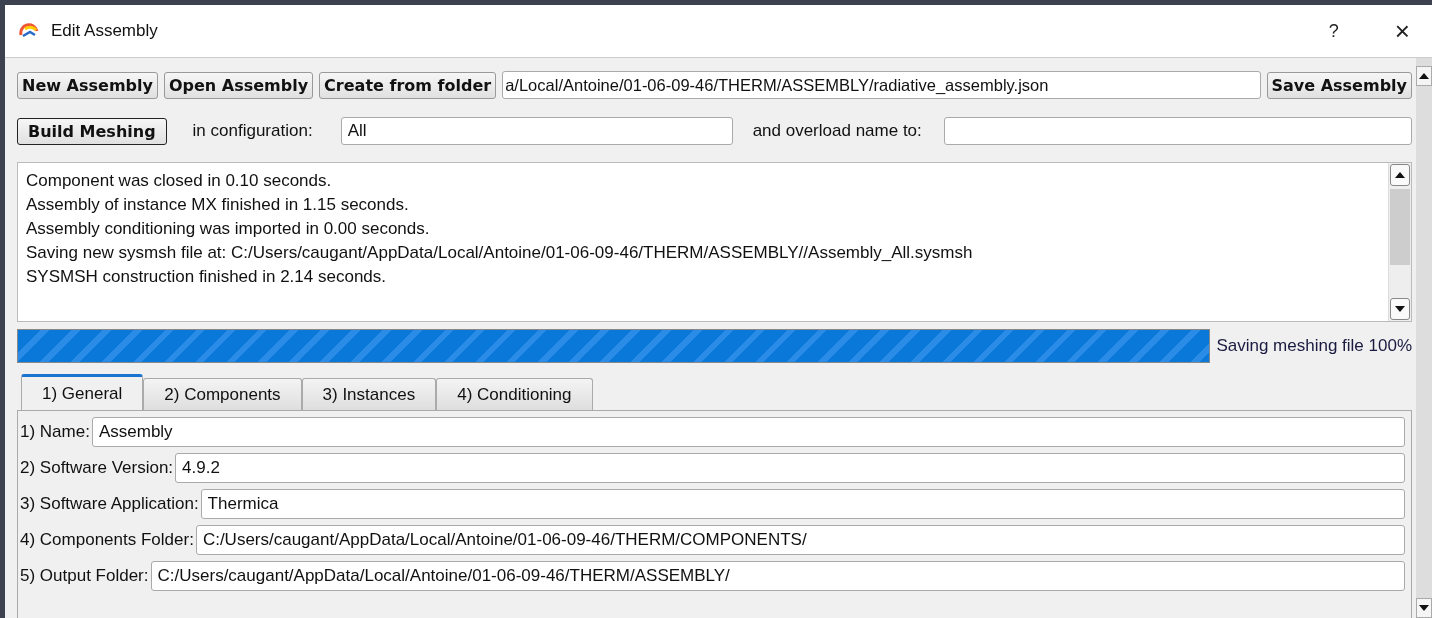  Describe the element at coordinates (514, 394) in the screenshot. I see `tab: 4) Conditioning` at that location.